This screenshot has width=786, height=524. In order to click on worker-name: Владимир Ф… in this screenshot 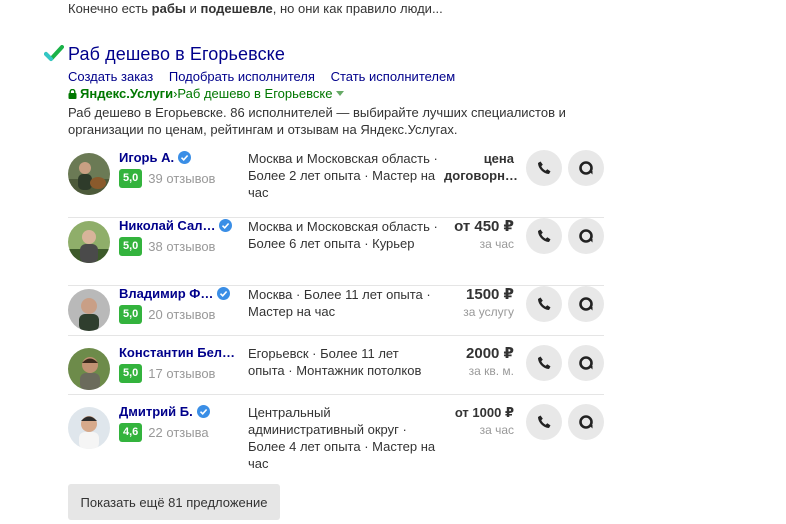, I will do `click(166, 293)`.